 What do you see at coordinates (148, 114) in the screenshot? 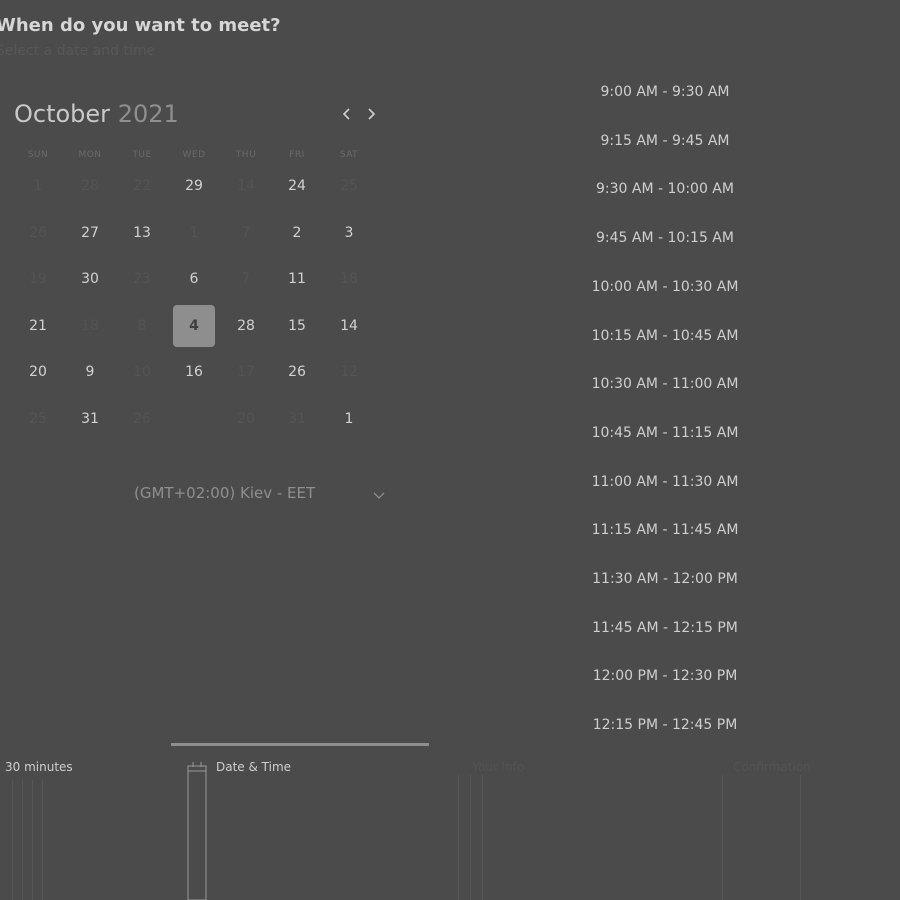
I see `calendar-year: 2021` at bounding box center [148, 114].